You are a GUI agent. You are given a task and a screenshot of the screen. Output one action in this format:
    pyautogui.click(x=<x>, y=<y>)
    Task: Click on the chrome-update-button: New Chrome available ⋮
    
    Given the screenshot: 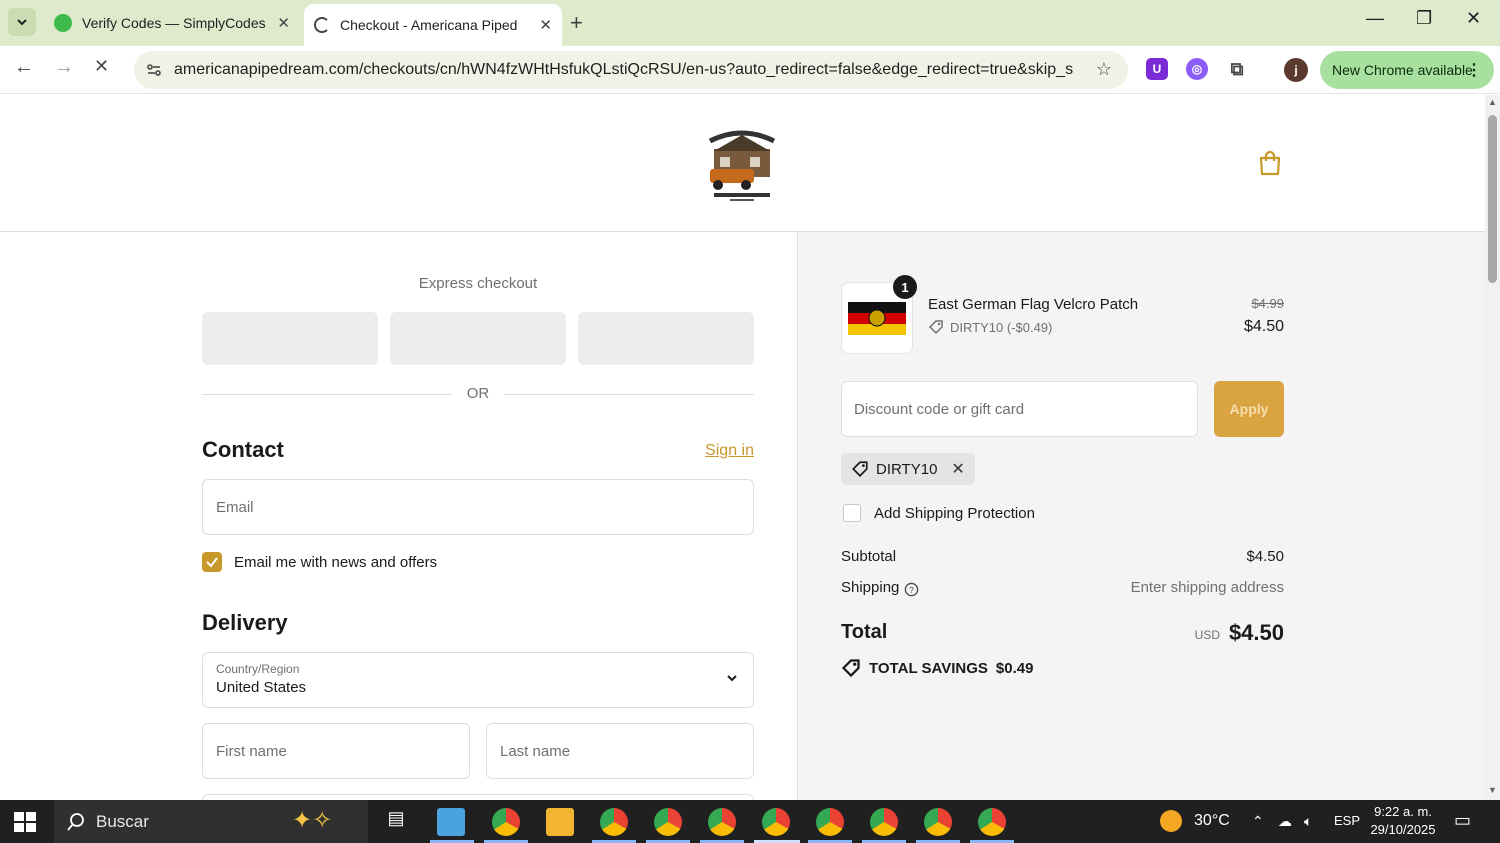 What is the action you would take?
    pyautogui.click(x=1407, y=70)
    